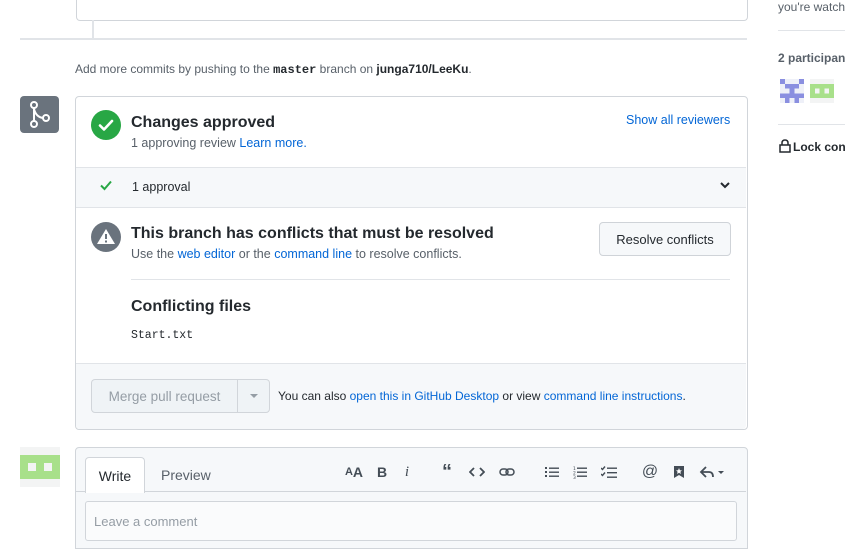 The height and width of the screenshot is (549, 845). What do you see at coordinates (552, 472) in the screenshot?
I see `unordered-list-icon` at bounding box center [552, 472].